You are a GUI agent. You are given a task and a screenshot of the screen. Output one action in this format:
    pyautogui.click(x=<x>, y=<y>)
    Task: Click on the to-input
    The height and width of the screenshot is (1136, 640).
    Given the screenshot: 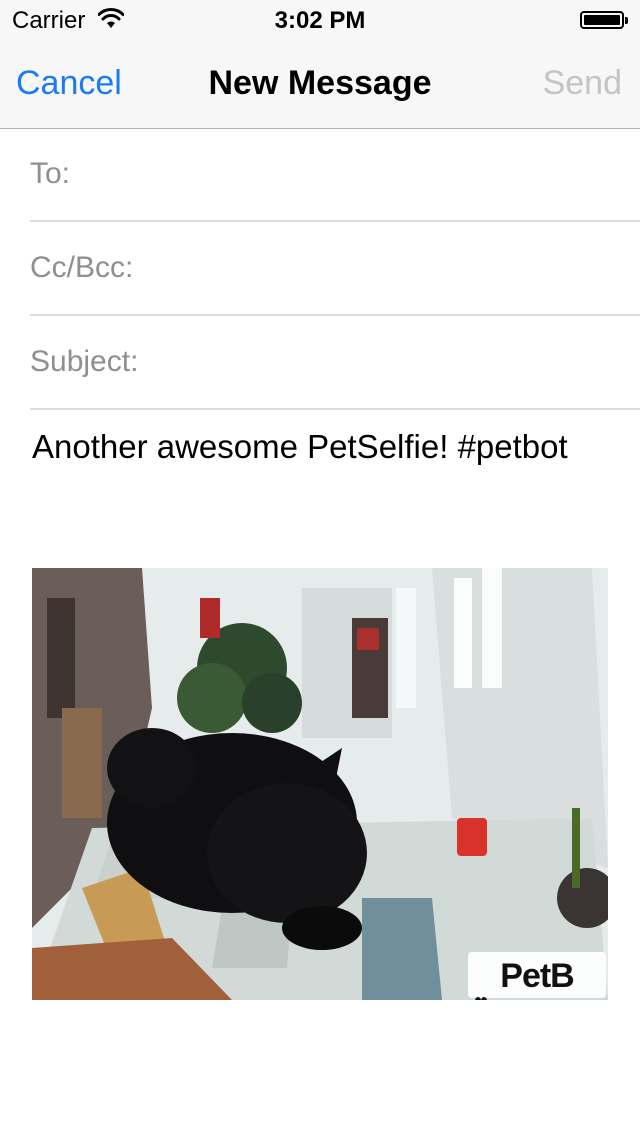 What is the action you would take?
    pyautogui.click(x=361, y=175)
    